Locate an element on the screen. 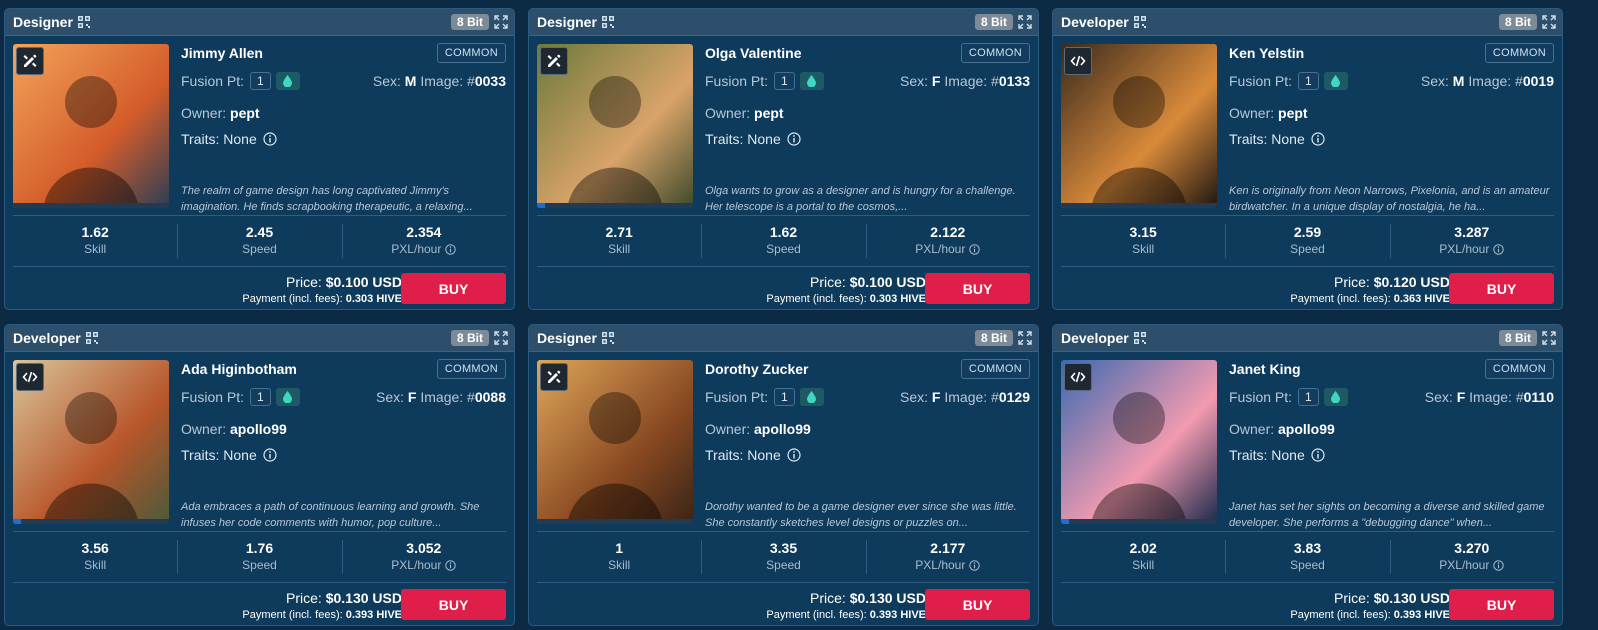 Image resolution: width=1598 pixels, height=630 pixels. character-name: Ken Yelstin is located at coordinates (1266, 53).